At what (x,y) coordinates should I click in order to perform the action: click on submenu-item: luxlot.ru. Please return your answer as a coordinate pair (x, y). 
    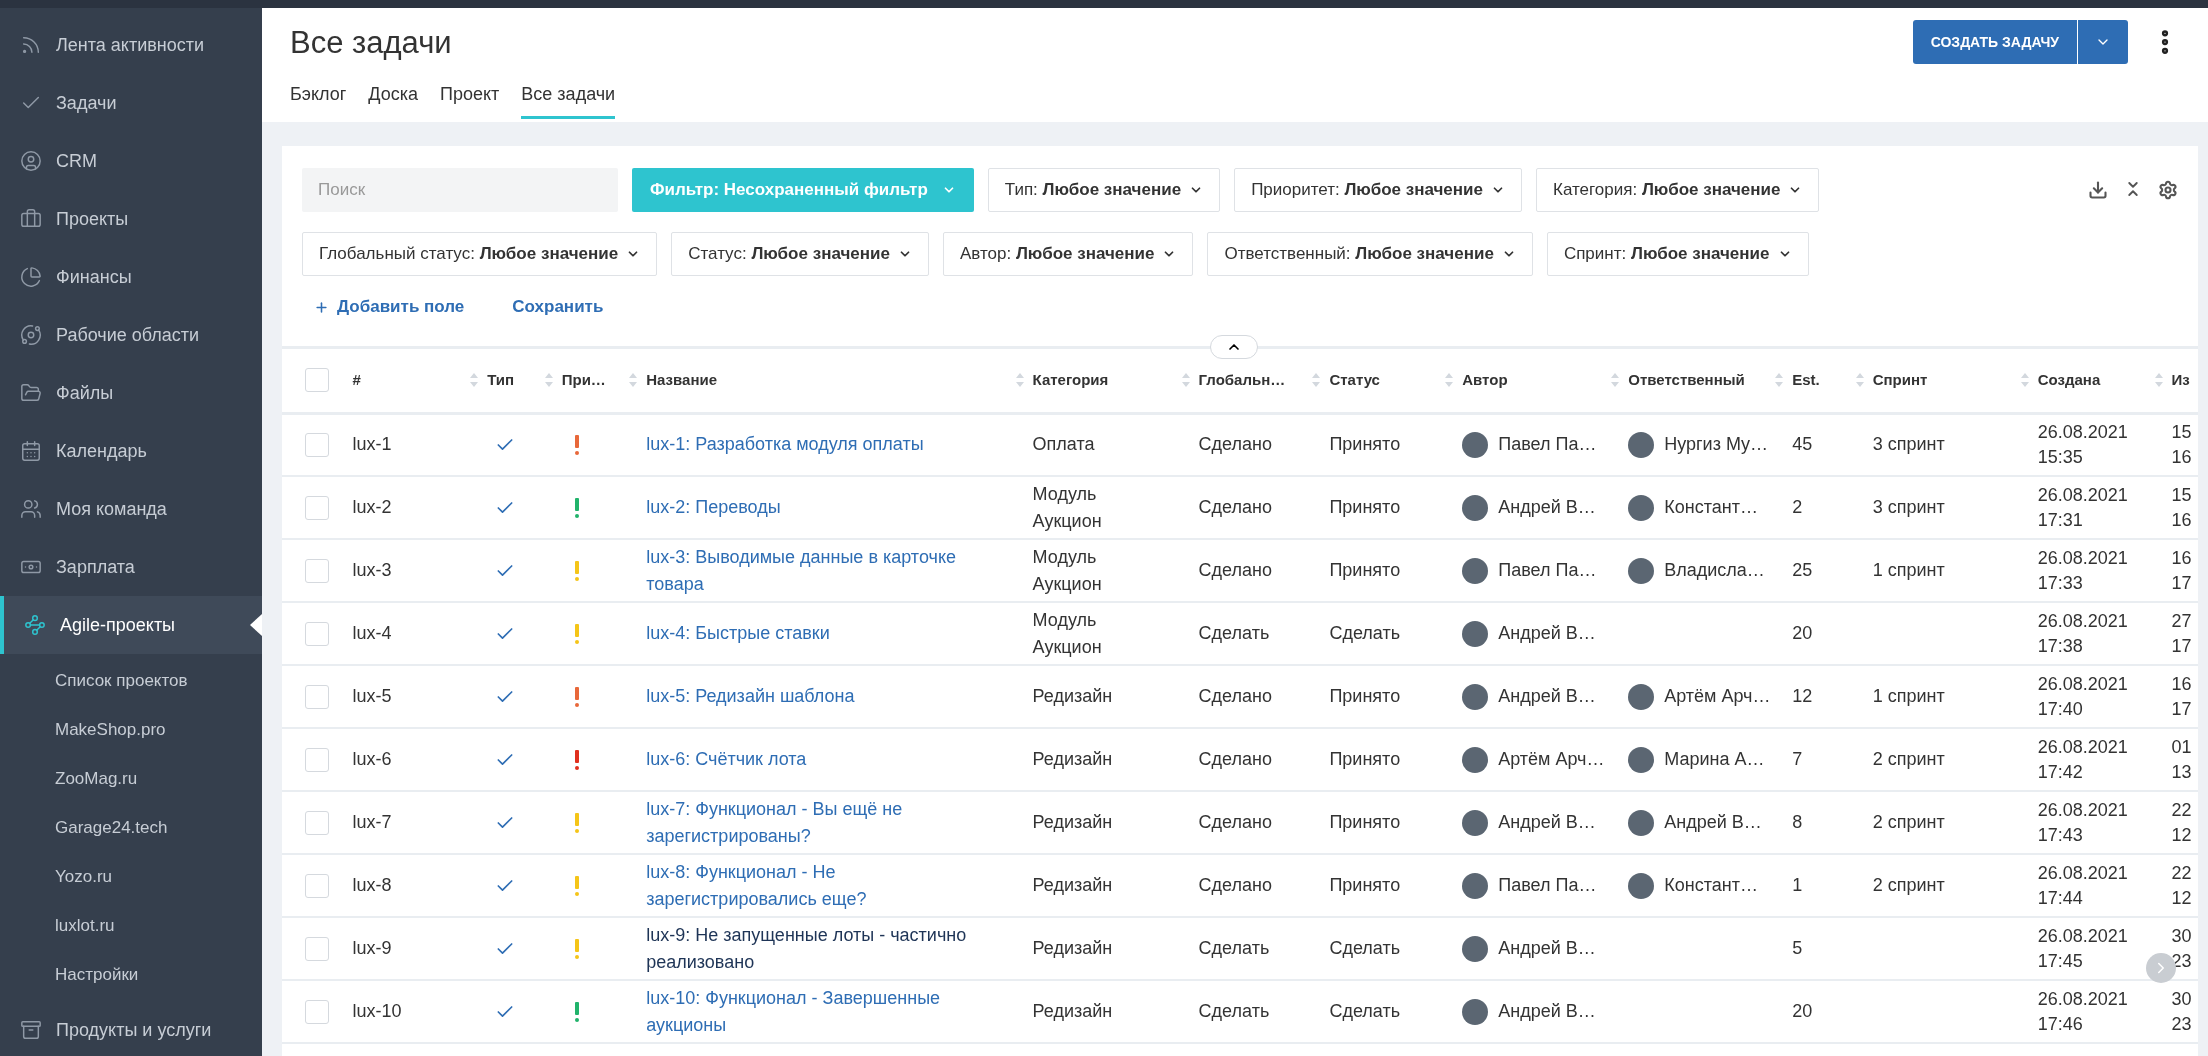
    Looking at the image, I should click on (131, 925).